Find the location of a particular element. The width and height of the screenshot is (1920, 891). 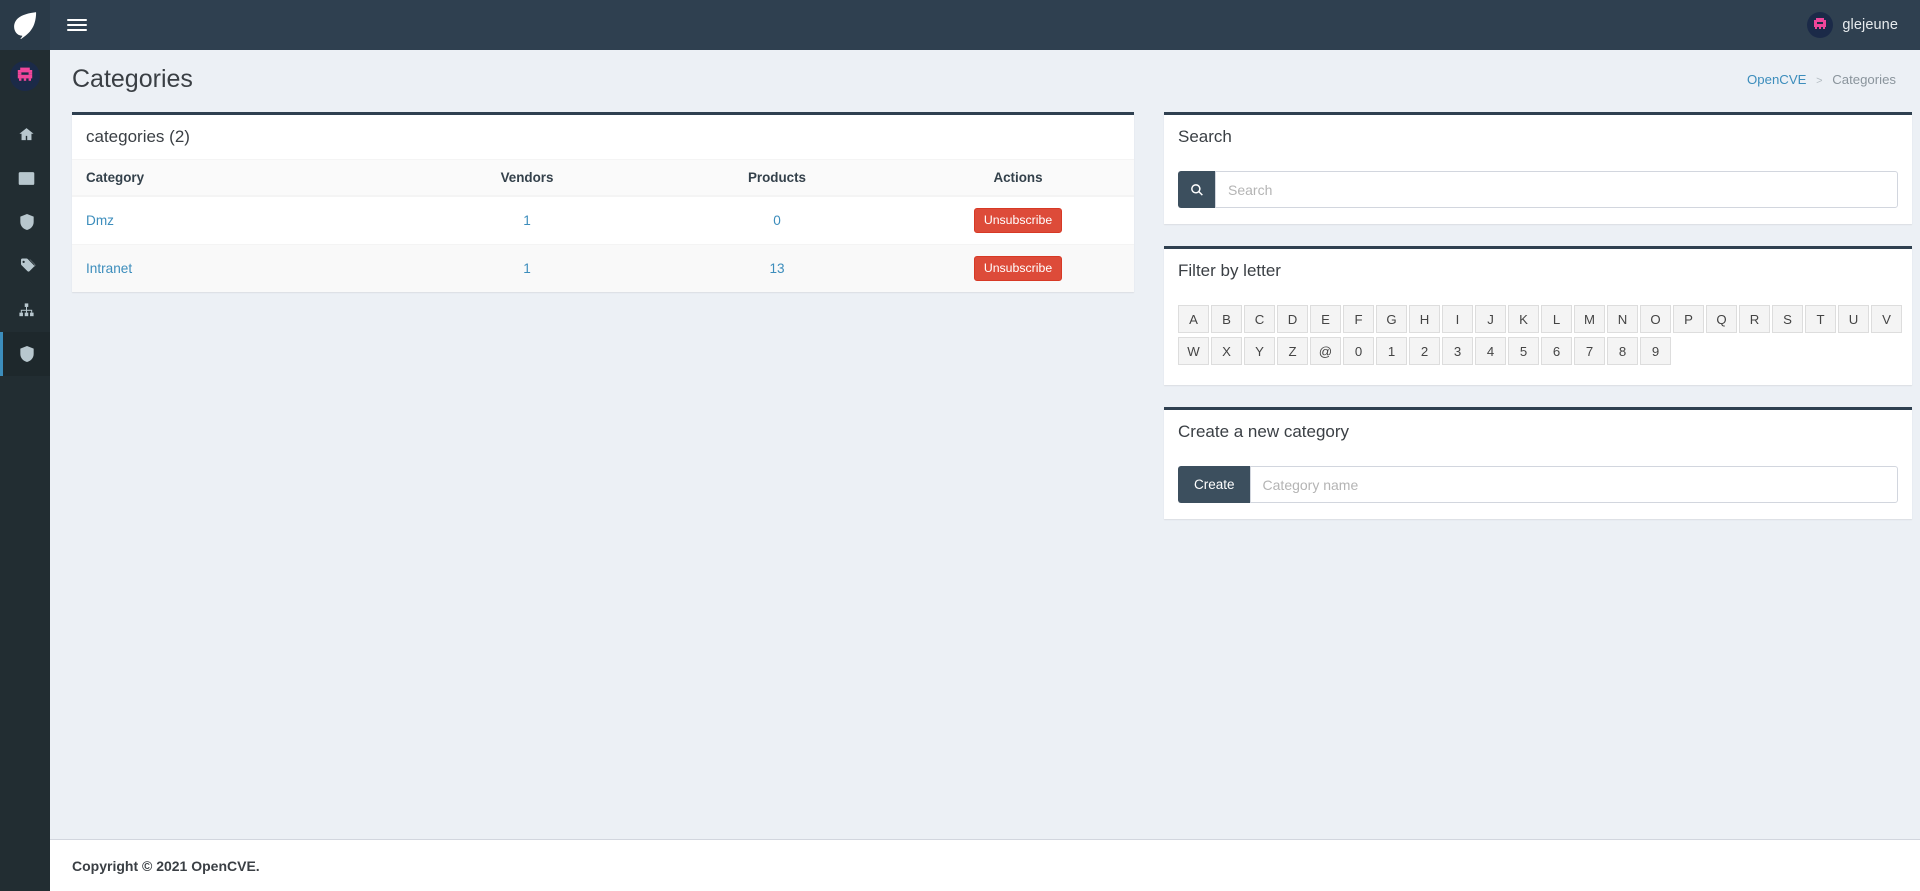

home-icon is located at coordinates (26, 134).